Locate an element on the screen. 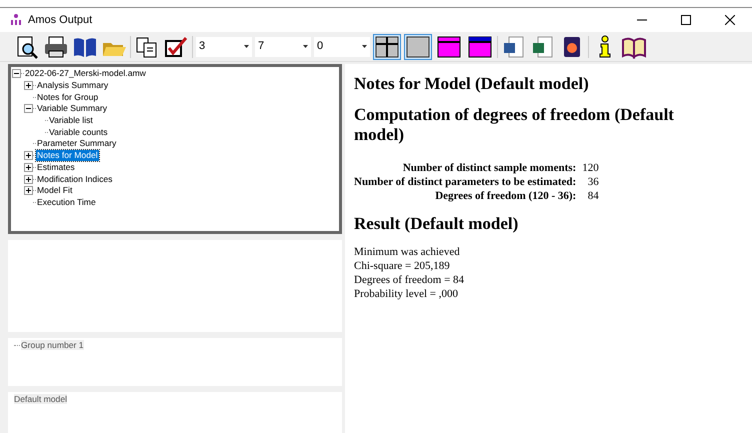  tree-item: Variable counts is located at coordinates (78, 132).